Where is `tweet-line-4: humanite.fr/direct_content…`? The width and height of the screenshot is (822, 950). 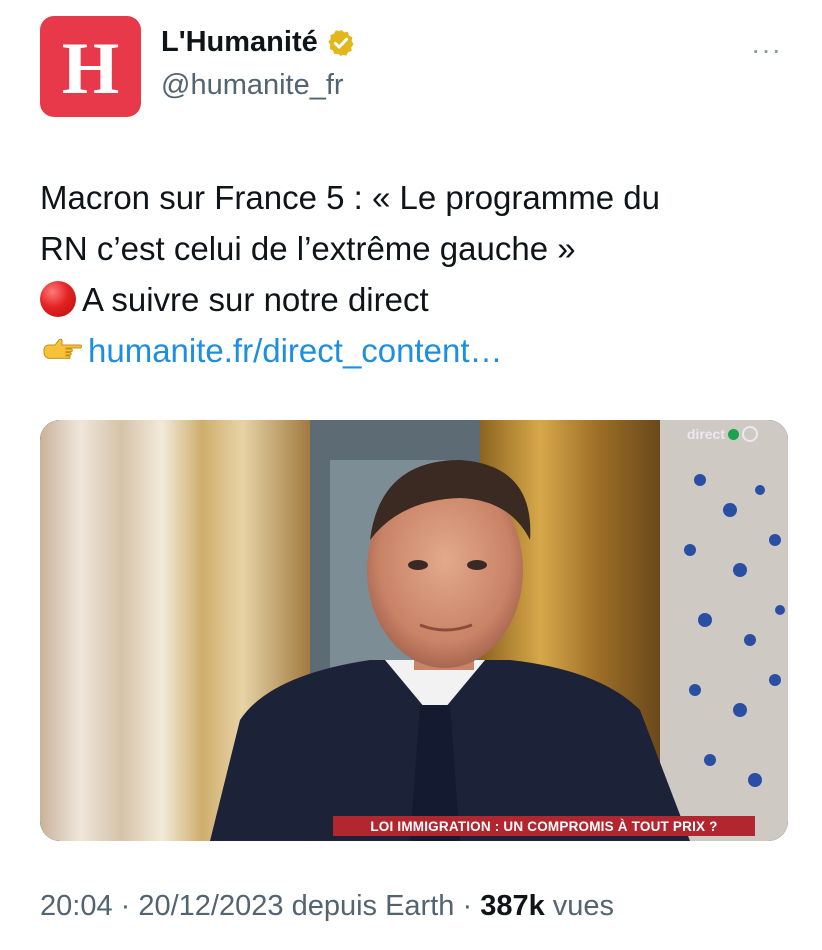 tweet-line-4: humanite.fr/direct_content… is located at coordinates (415, 350).